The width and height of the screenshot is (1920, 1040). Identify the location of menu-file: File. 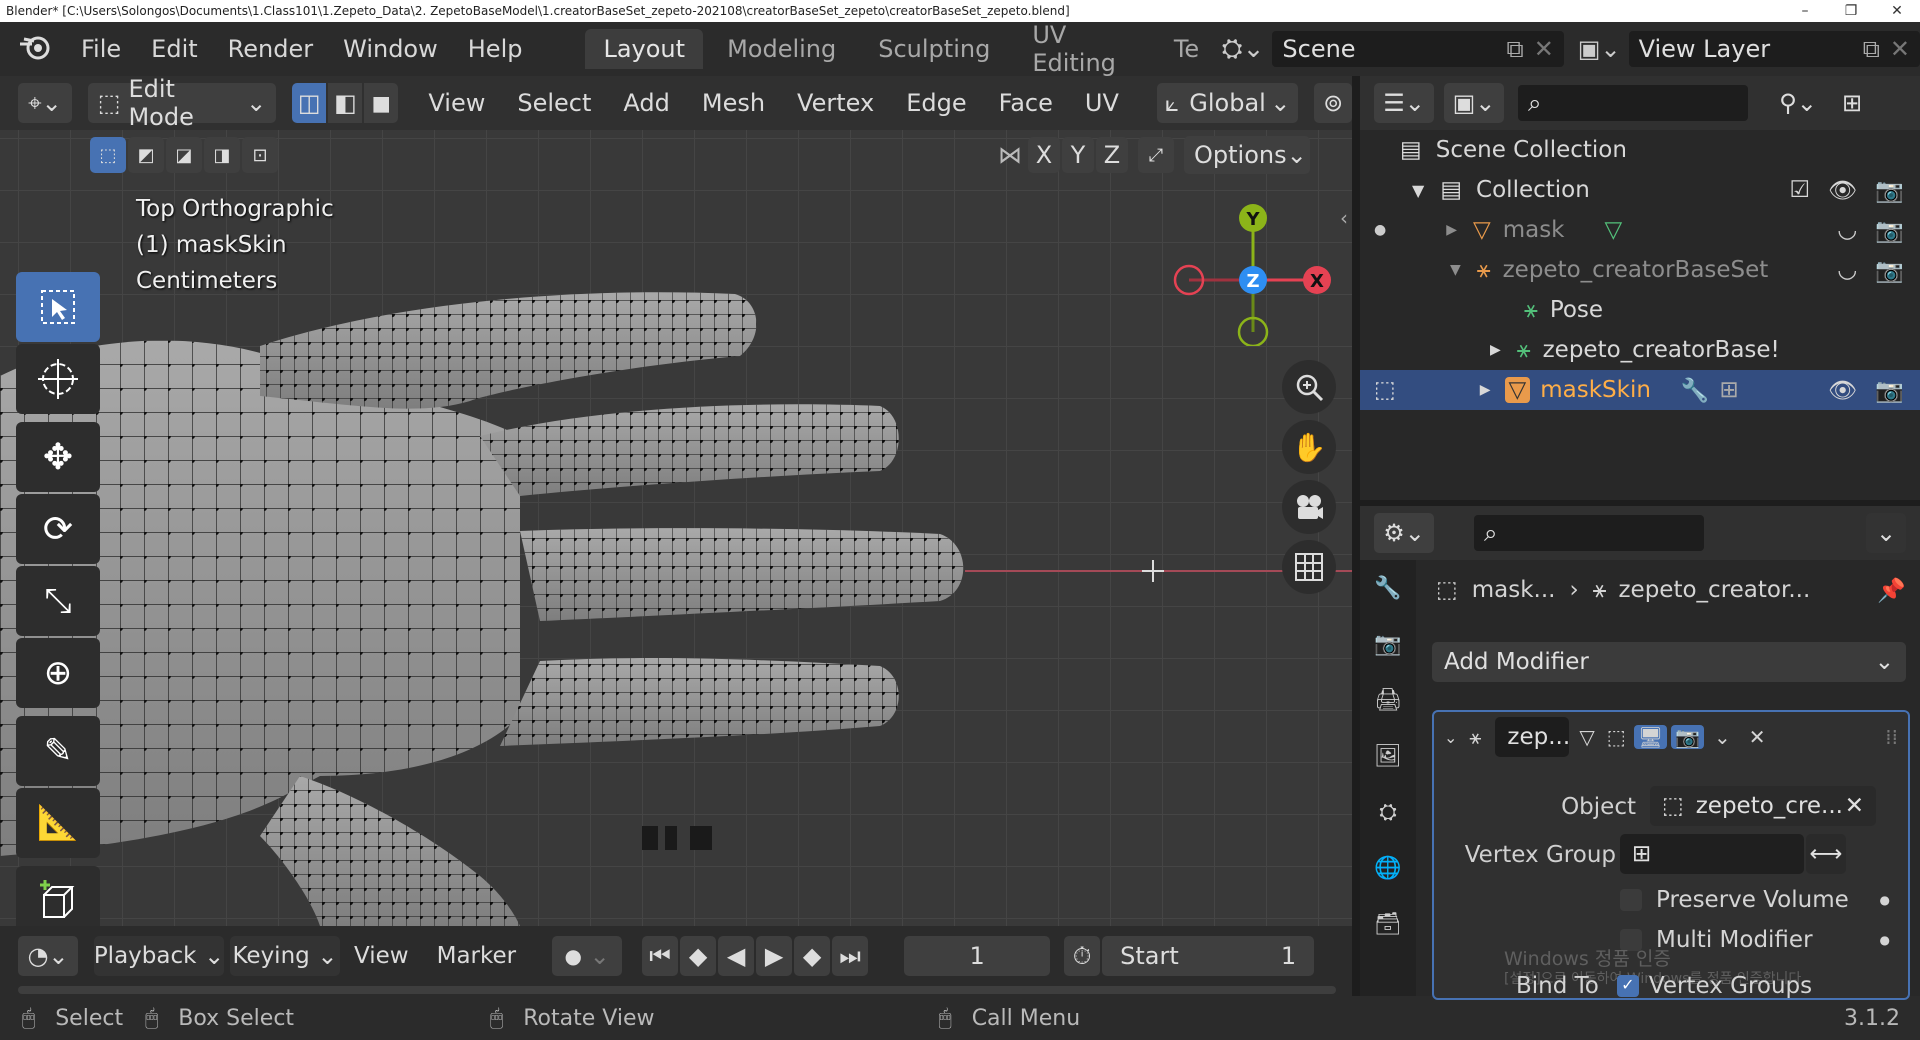
(101, 49).